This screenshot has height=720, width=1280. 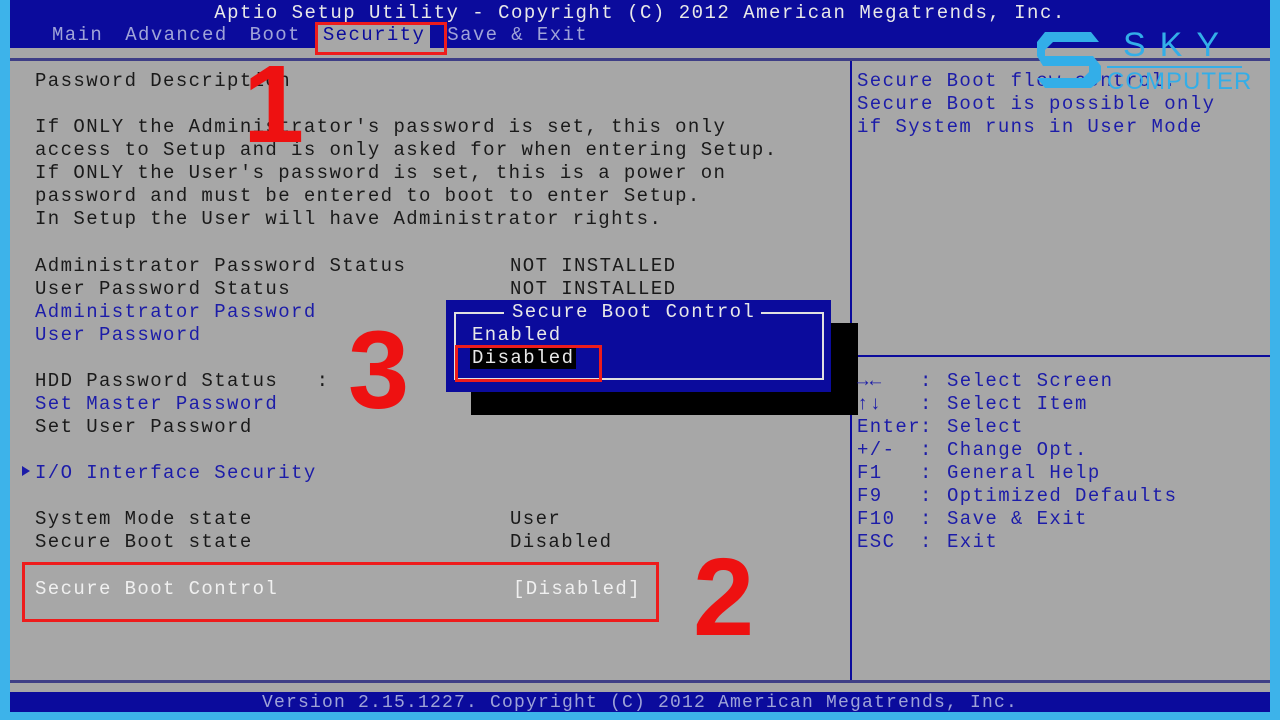 What do you see at coordinates (176, 473) in the screenshot?
I see `io-interface-security-item: I/O Interface Security` at bounding box center [176, 473].